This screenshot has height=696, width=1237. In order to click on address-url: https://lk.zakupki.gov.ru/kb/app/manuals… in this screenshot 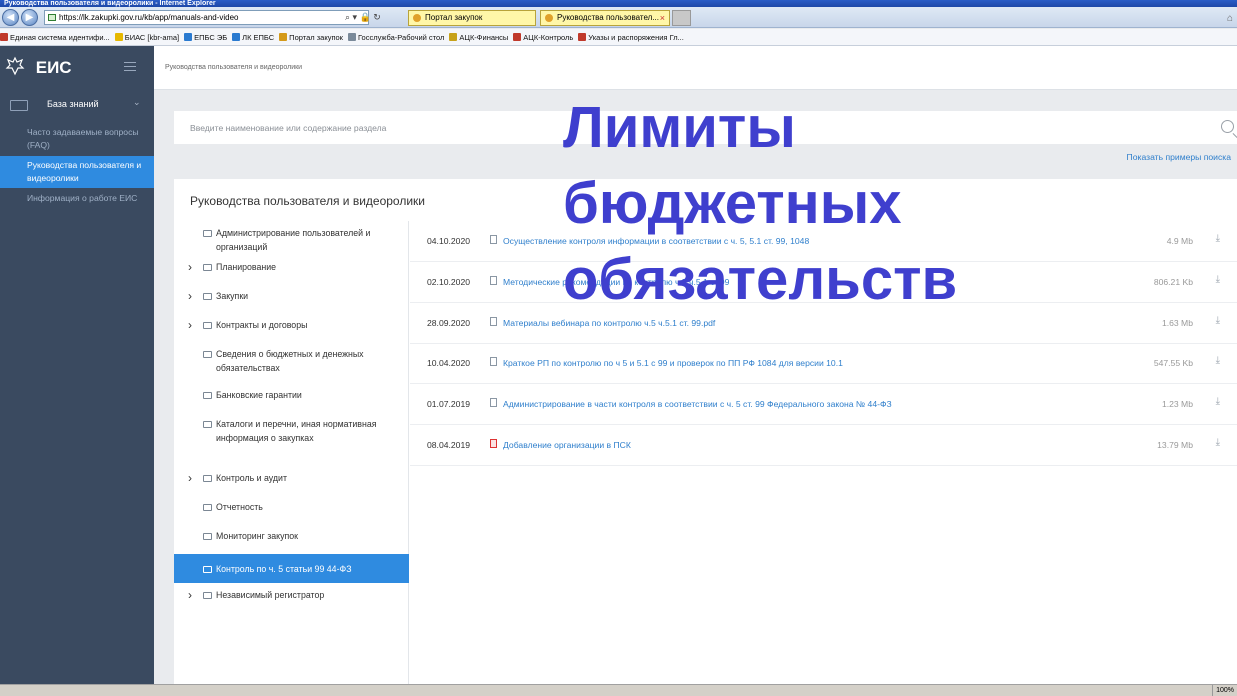, I will do `click(149, 17)`.